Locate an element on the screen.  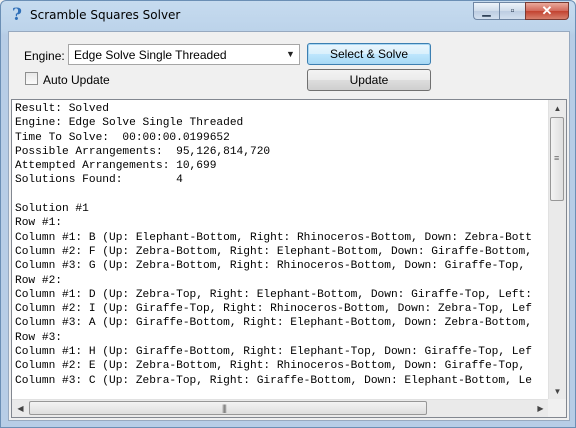
results-line: Solution #1 is located at coordinates (52, 209).